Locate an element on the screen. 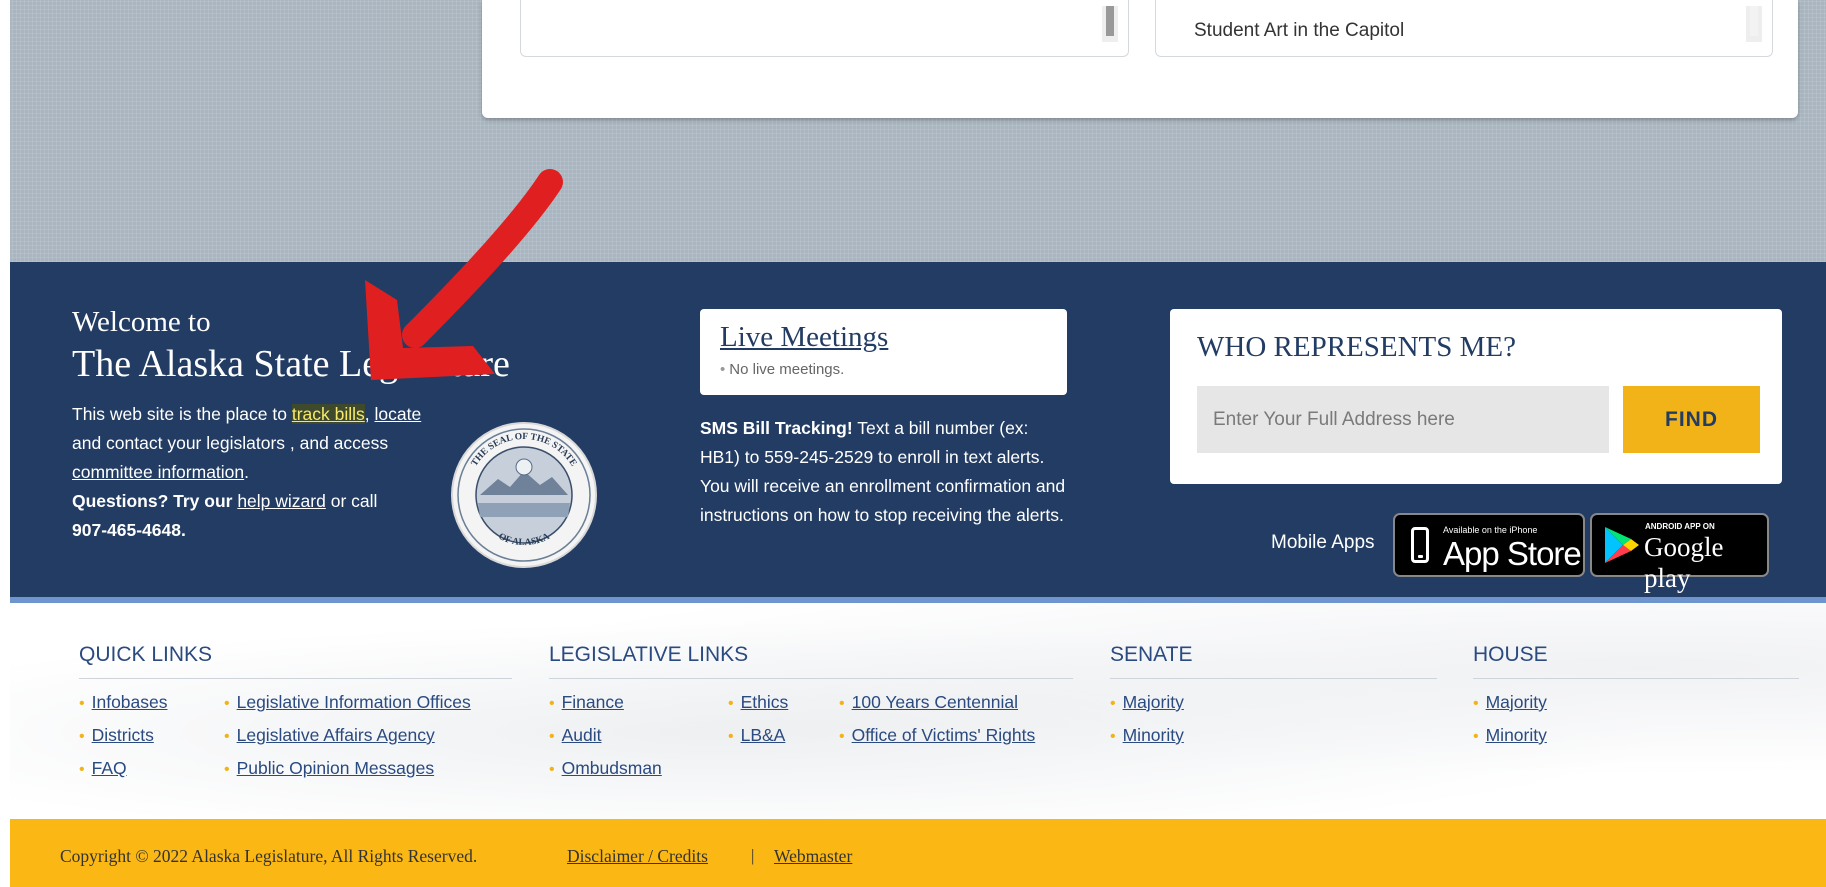  iphone-icon is located at coordinates (1420, 545).